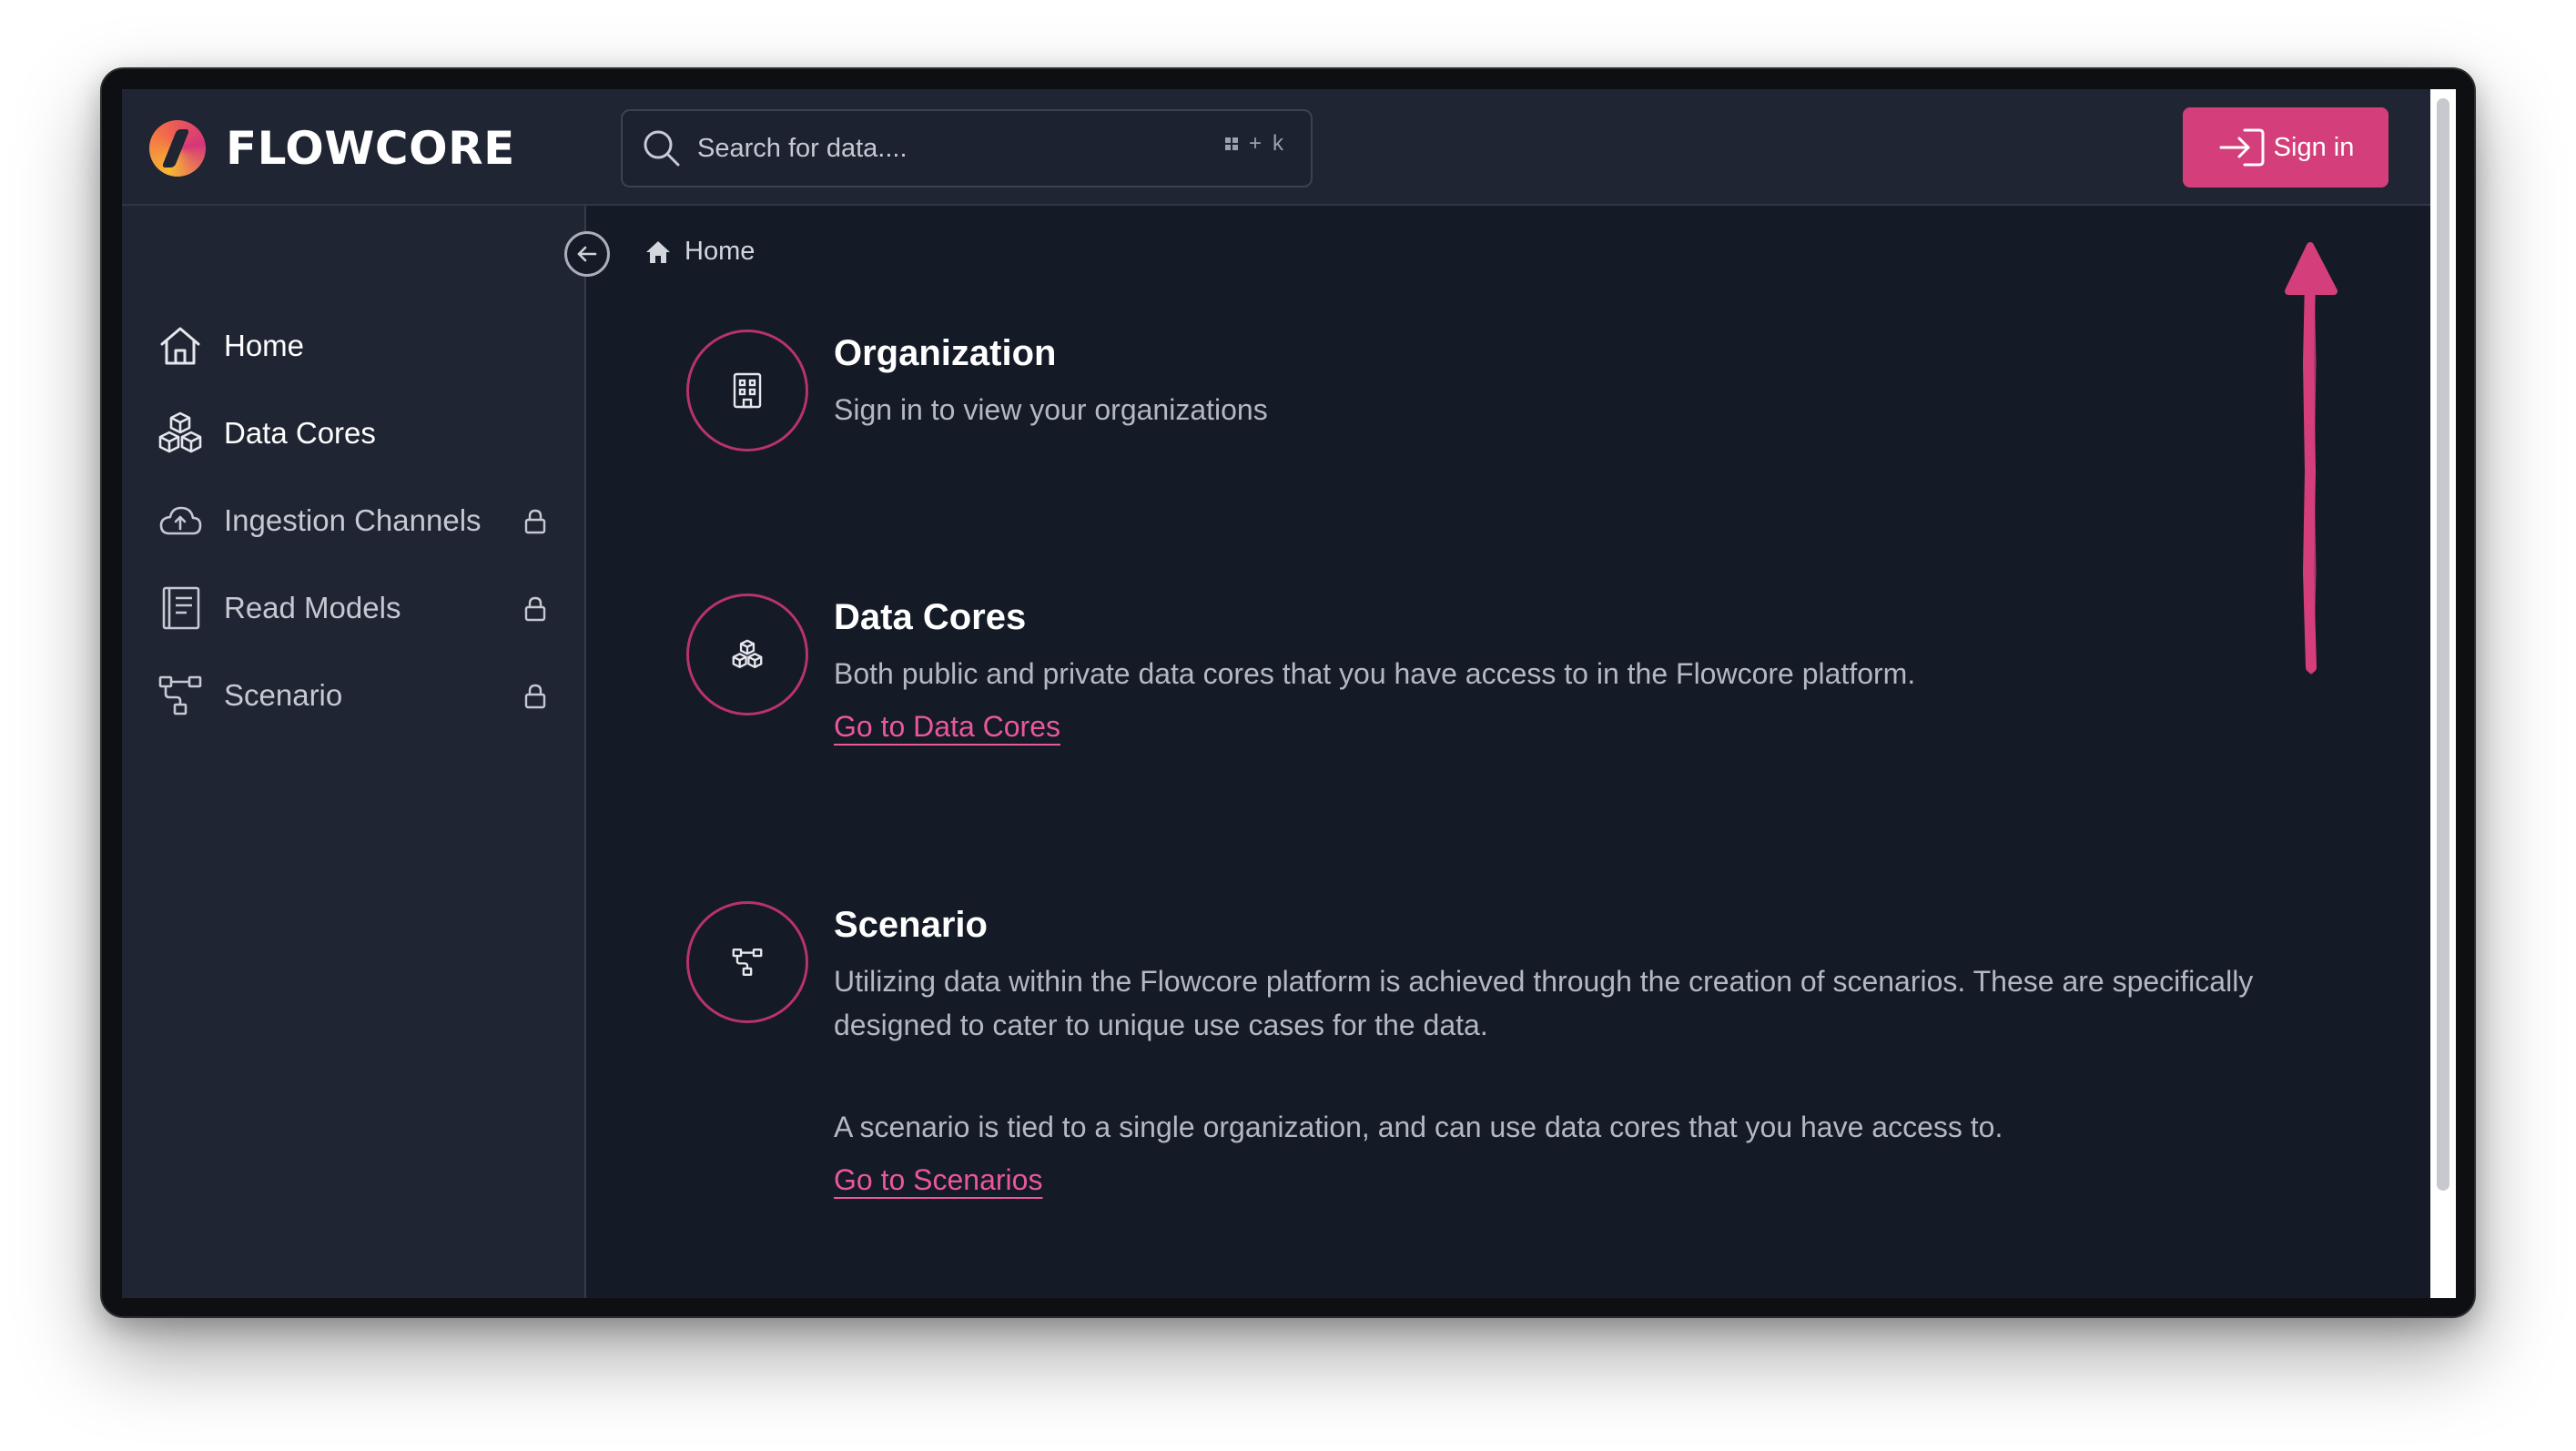 This screenshot has height=1451, width=2576. Describe the element at coordinates (945, 353) in the screenshot. I see `organization-title: Organization` at that location.